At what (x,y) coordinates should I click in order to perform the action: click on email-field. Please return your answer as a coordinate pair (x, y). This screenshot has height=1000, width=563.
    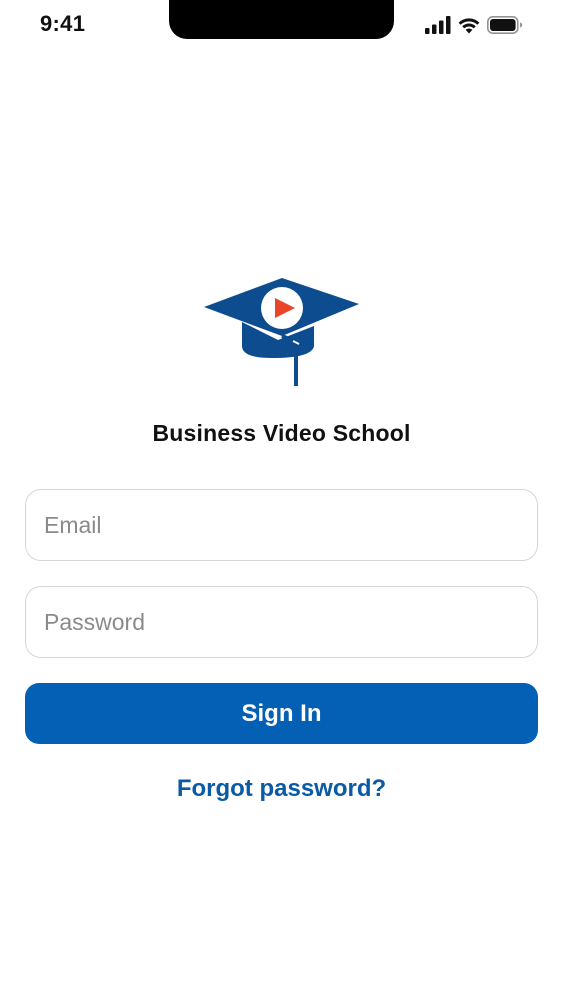
    Looking at the image, I should click on (281, 525).